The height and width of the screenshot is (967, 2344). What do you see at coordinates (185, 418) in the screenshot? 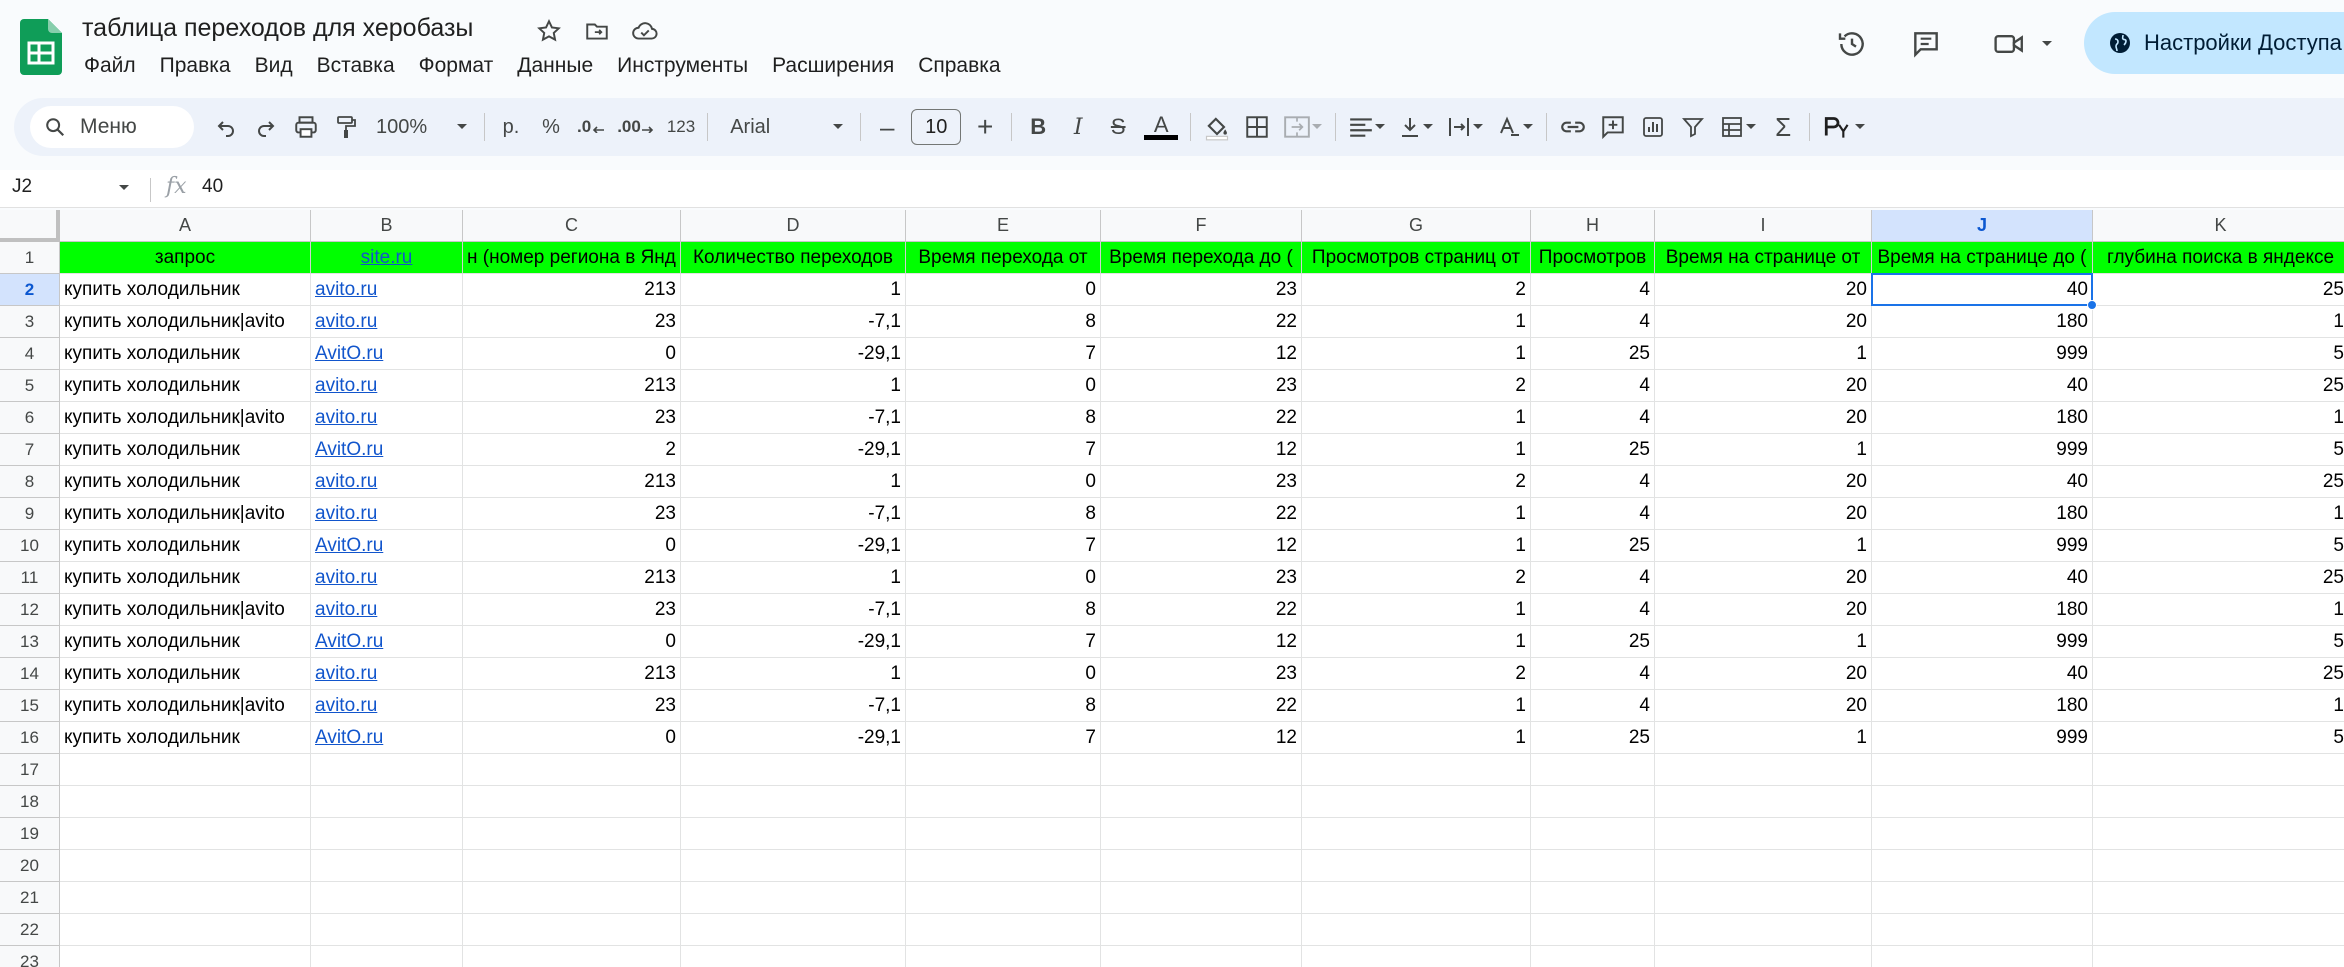
I see `table-cell: купить холодильник|avito` at bounding box center [185, 418].